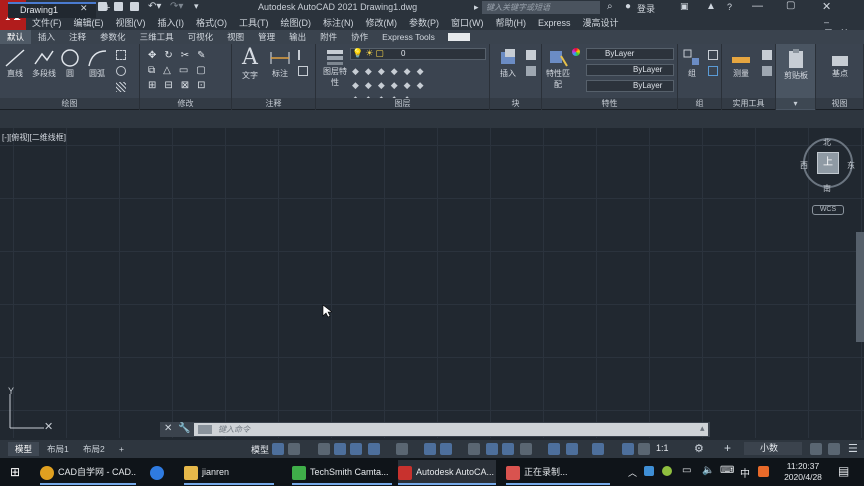 Image resolution: width=864 pixels, height=486 pixels. I want to click on ellipse-icon, so click(121, 71).